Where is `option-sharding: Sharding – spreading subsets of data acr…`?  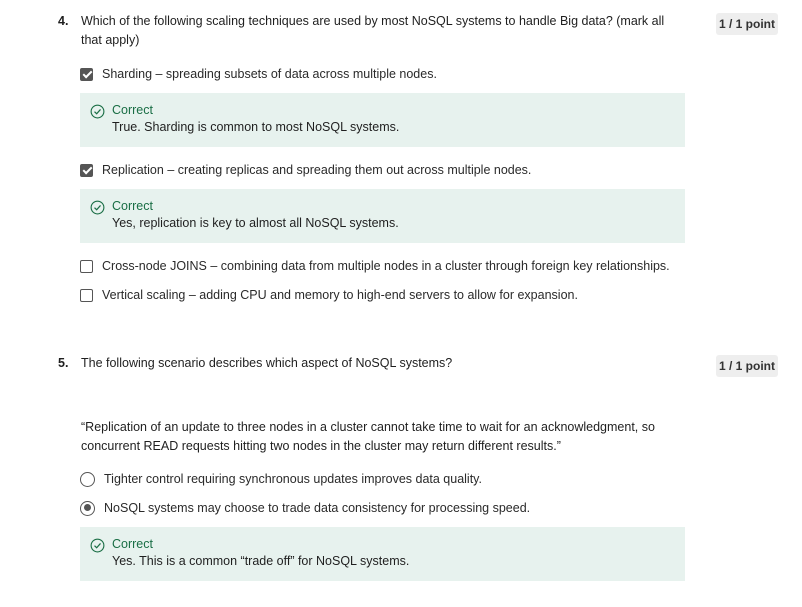 option-sharding: Sharding – spreading subsets of data acr… is located at coordinates (258, 74).